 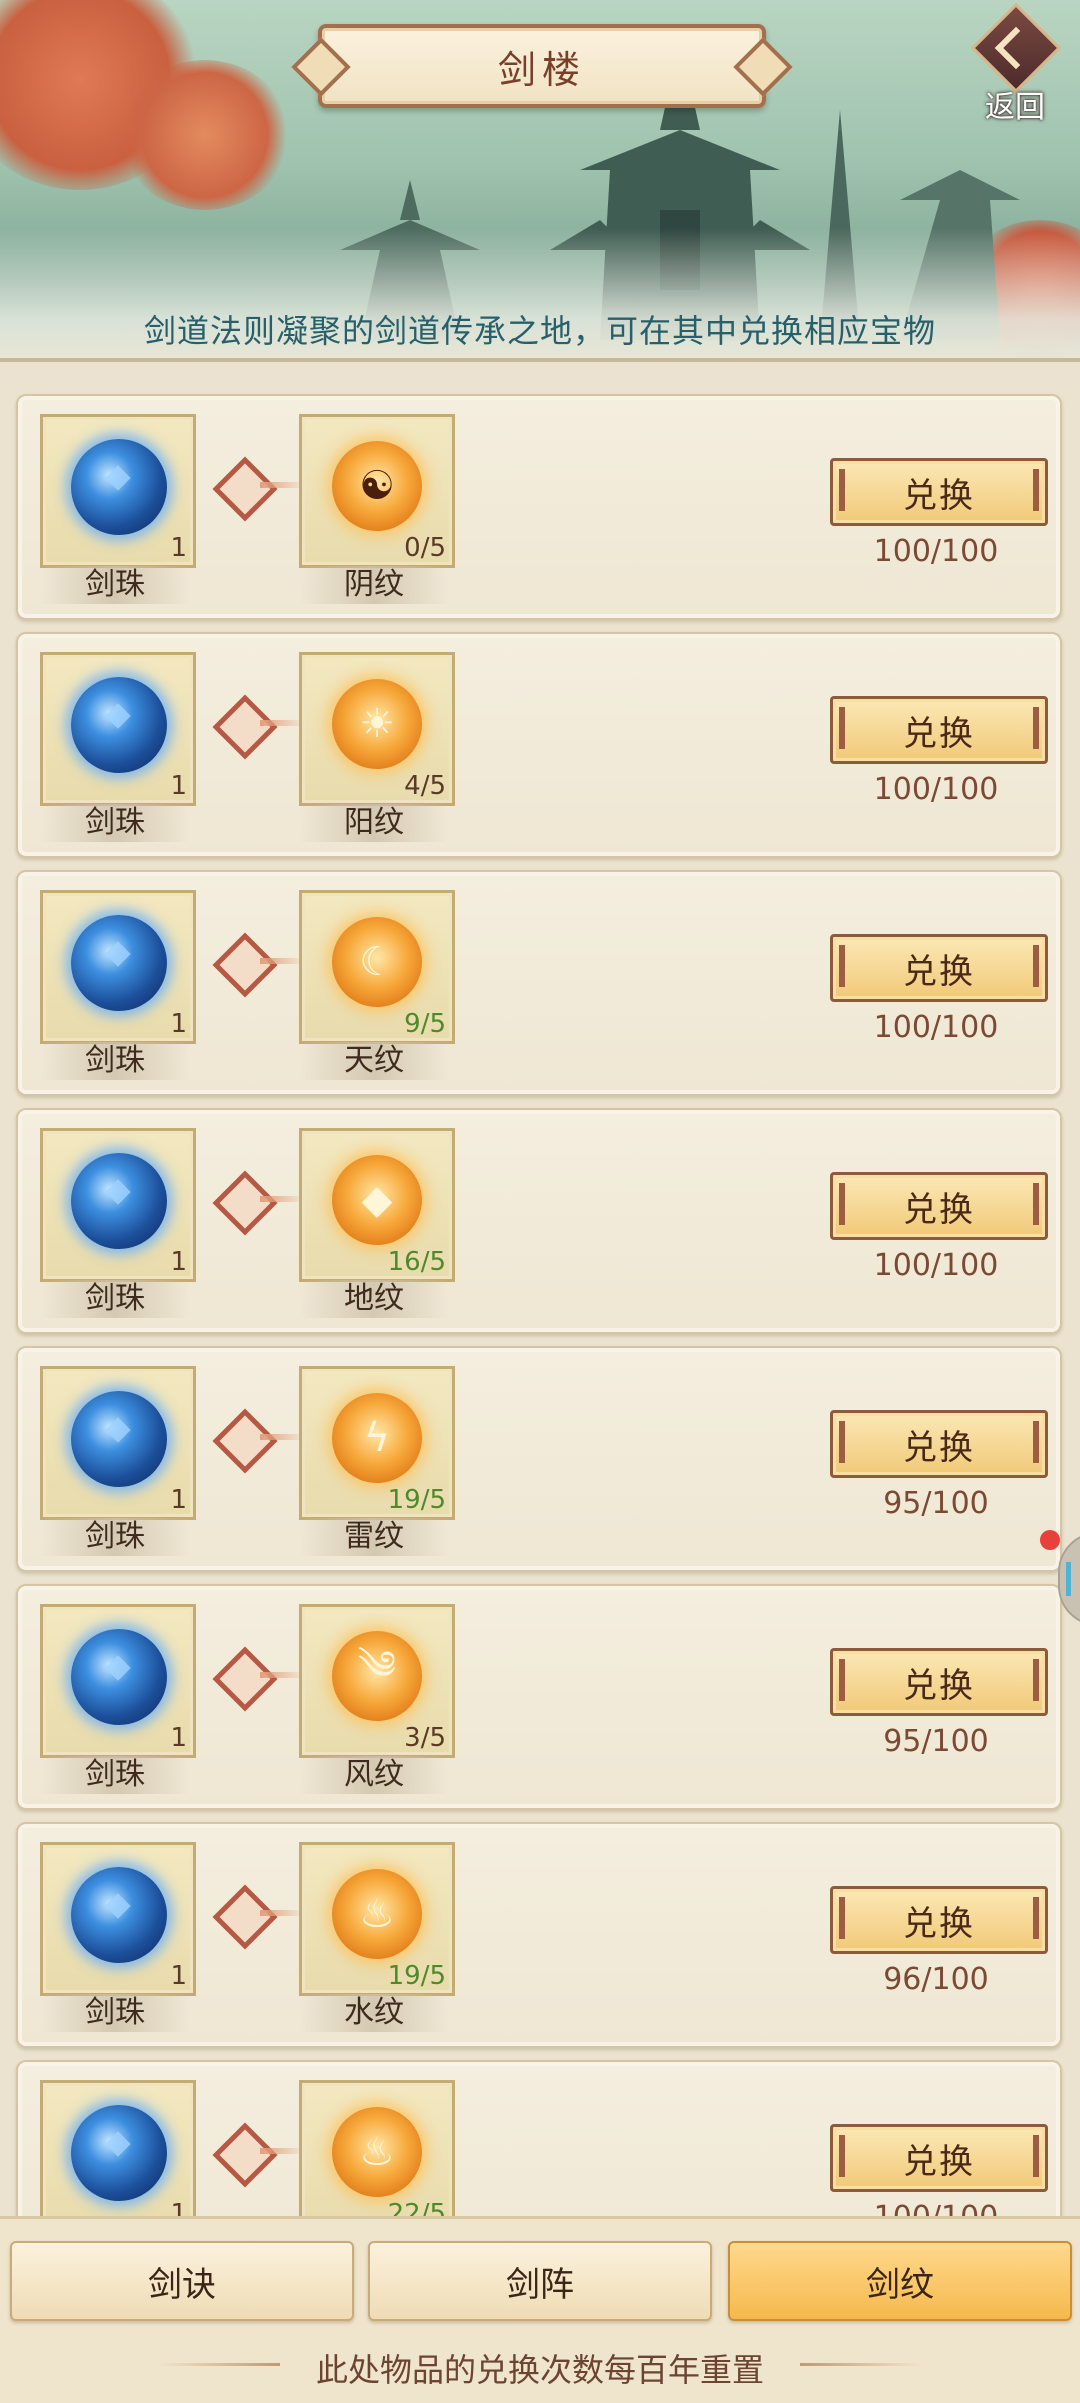 What do you see at coordinates (377, 1914) in the screenshot?
I see `water-pattern-icon: ♨` at bounding box center [377, 1914].